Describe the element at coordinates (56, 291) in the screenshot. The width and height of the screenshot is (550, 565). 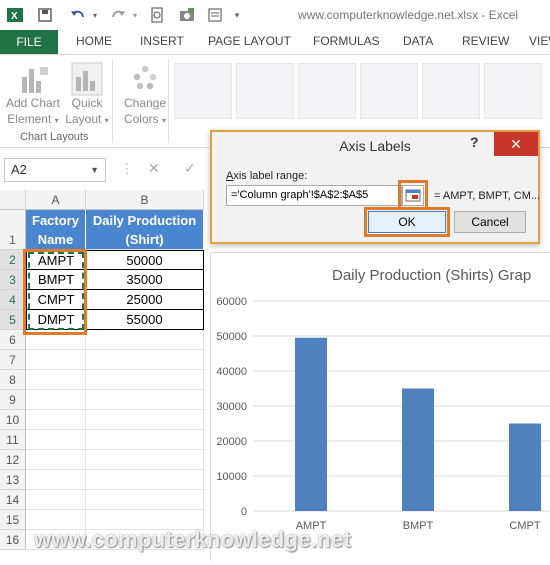
I see `marching-ants-selection` at that location.